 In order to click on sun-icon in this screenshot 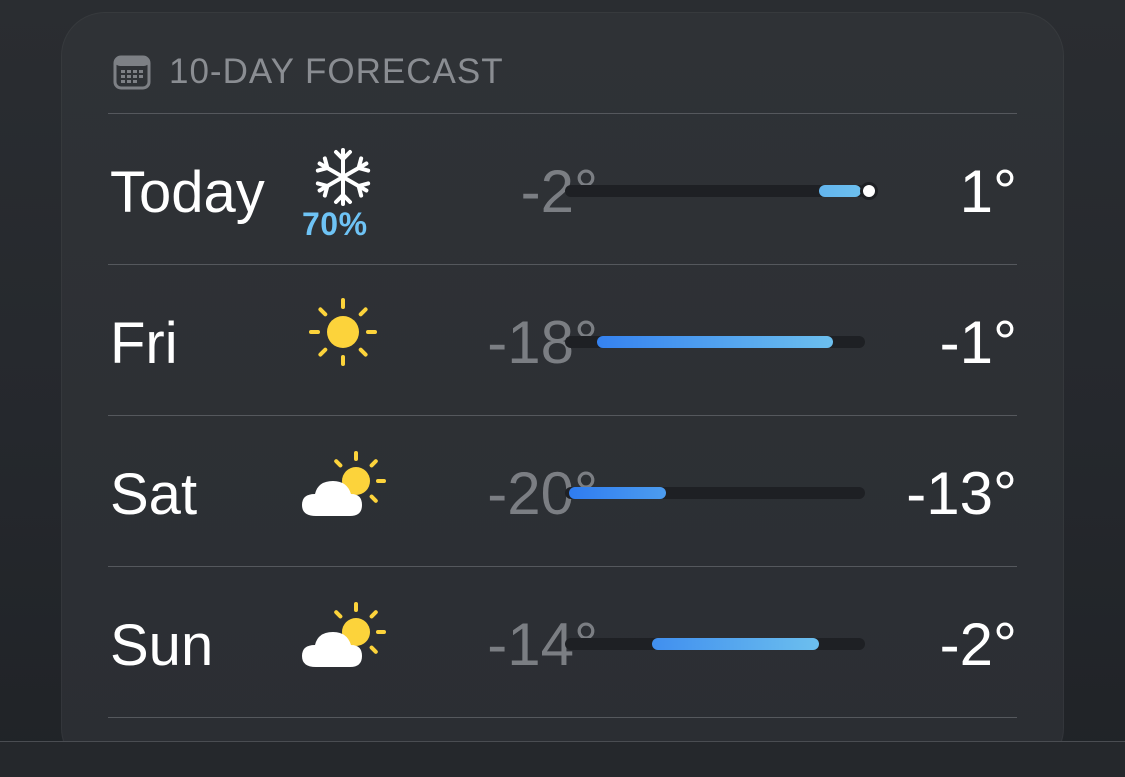, I will do `click(348, 338)`.